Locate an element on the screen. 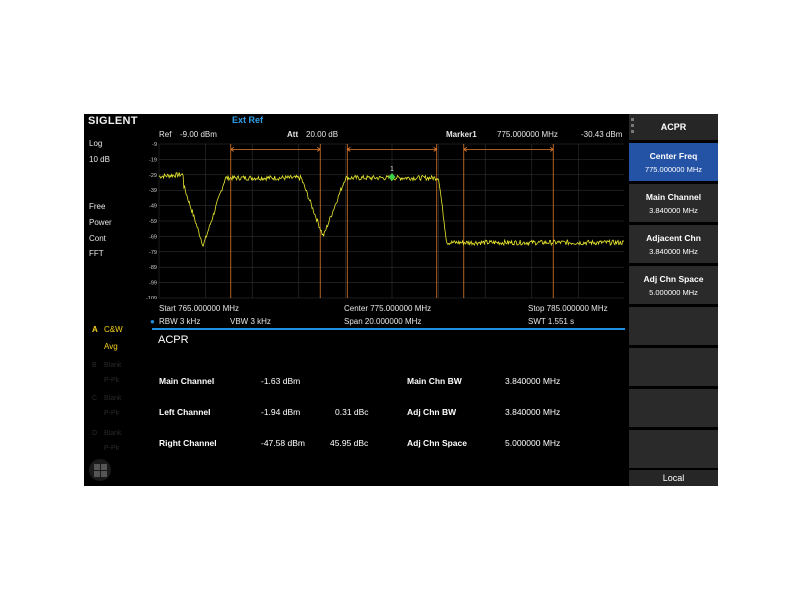 The height and width of the screenshot is (600, 800). y-axis-labels: -9 -19 -29 -39 -49 -59 -69 -79 -89 -99 -109 is located at coordinates (151, 220).